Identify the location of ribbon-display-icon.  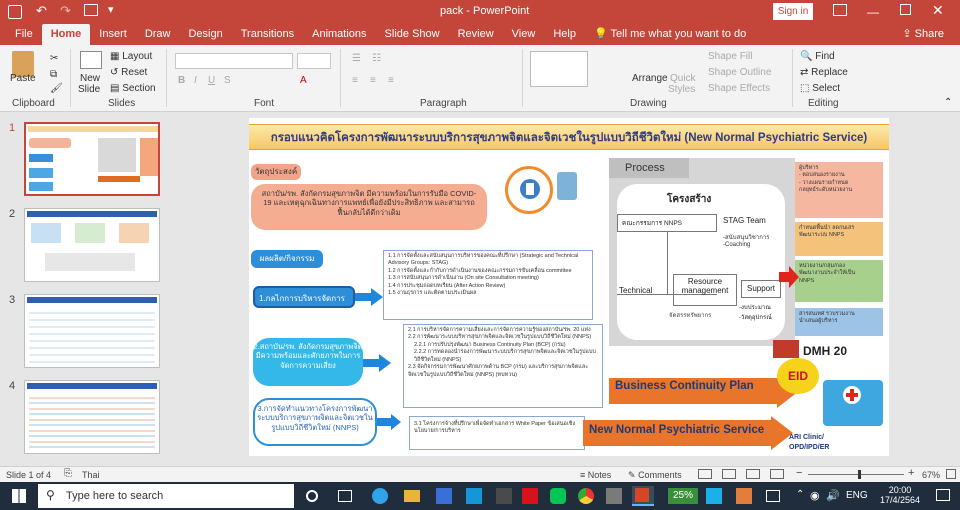
(840, 10).